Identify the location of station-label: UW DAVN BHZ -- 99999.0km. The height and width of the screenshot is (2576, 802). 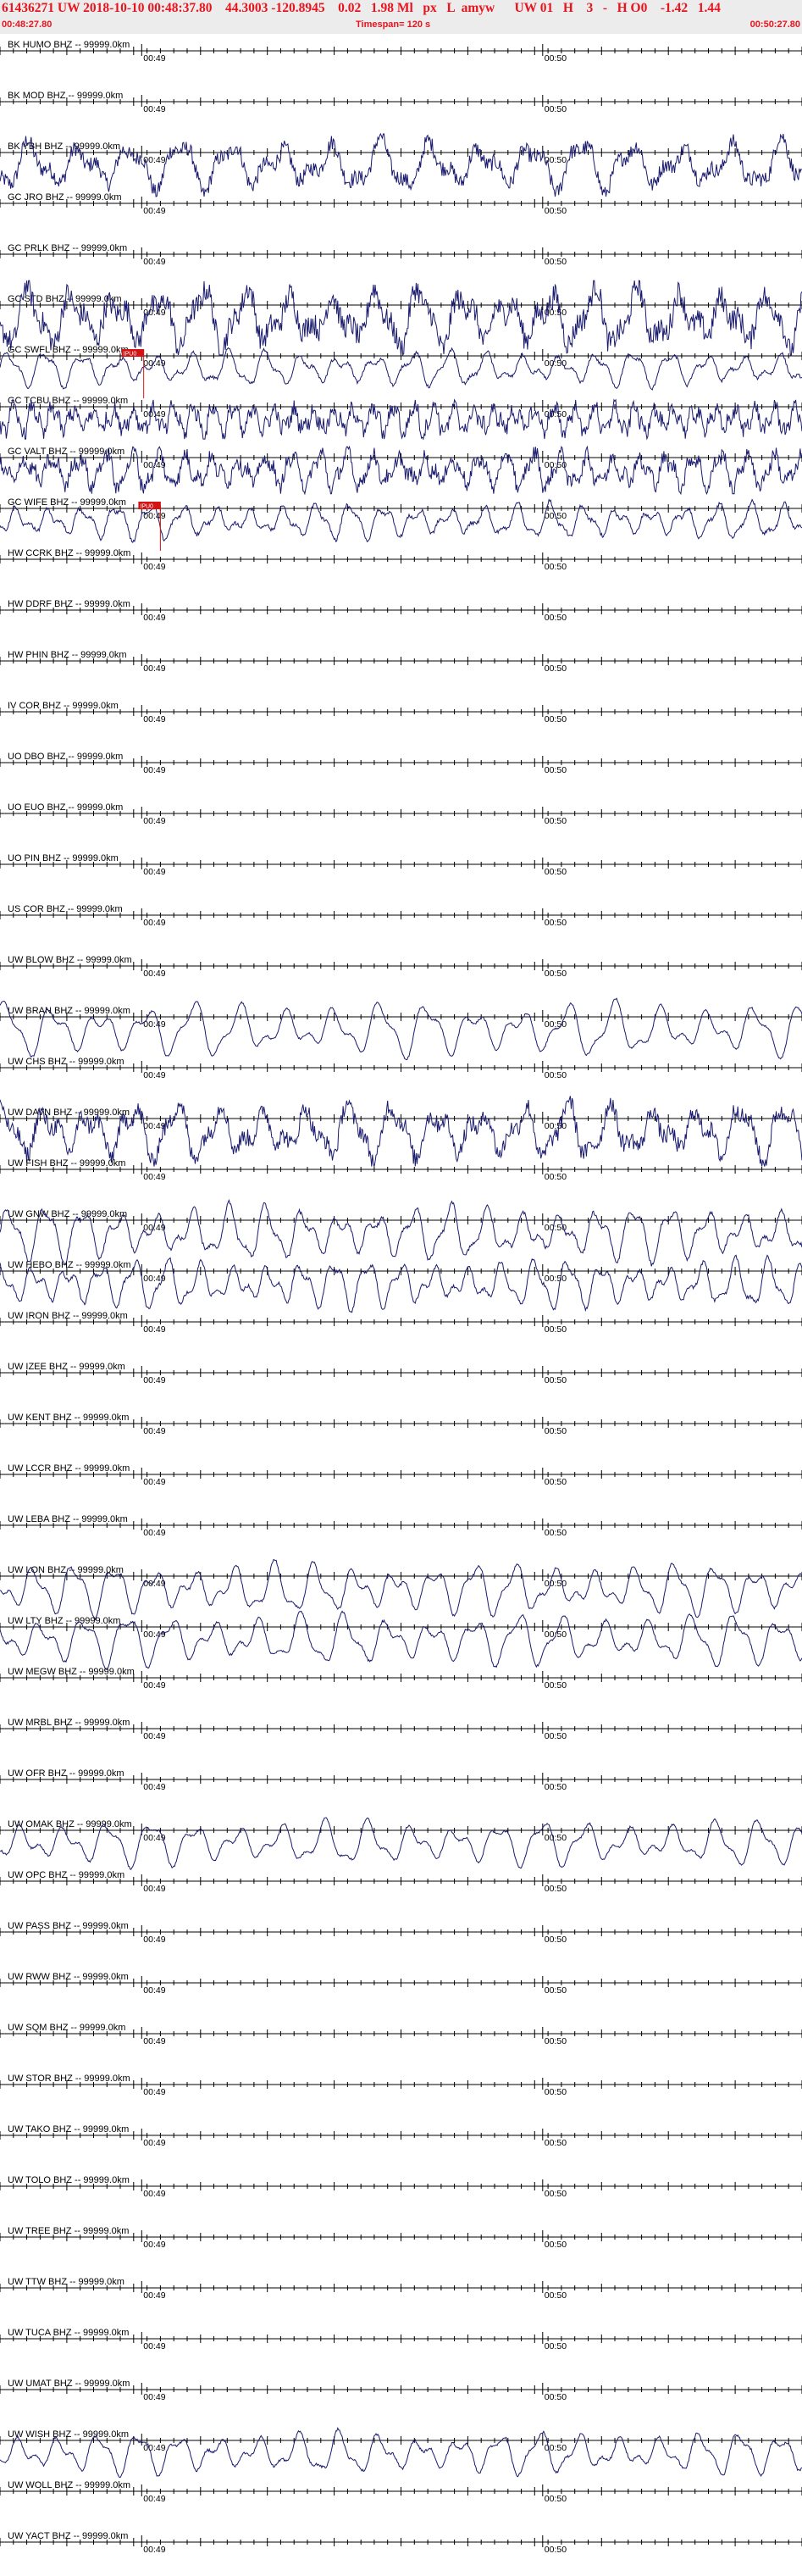
(69, 1113).